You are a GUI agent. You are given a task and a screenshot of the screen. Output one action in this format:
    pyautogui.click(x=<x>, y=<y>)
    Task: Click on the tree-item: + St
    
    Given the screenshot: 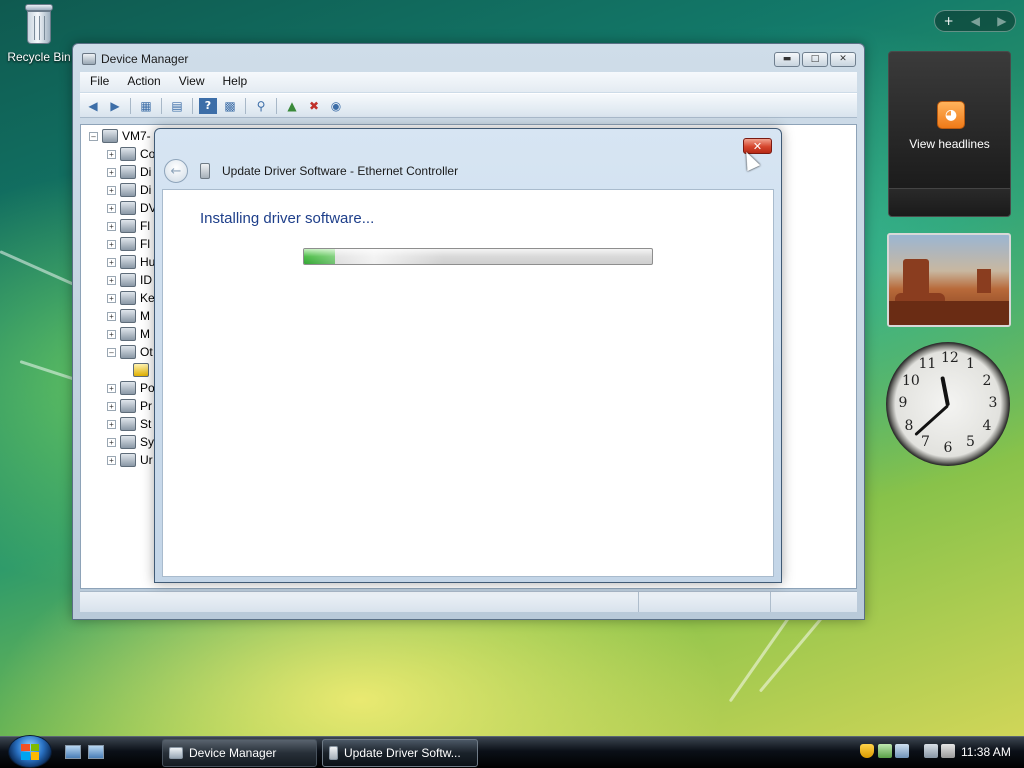 What is the action you would take?
    pyautogui.click(x=129, y=424)
    